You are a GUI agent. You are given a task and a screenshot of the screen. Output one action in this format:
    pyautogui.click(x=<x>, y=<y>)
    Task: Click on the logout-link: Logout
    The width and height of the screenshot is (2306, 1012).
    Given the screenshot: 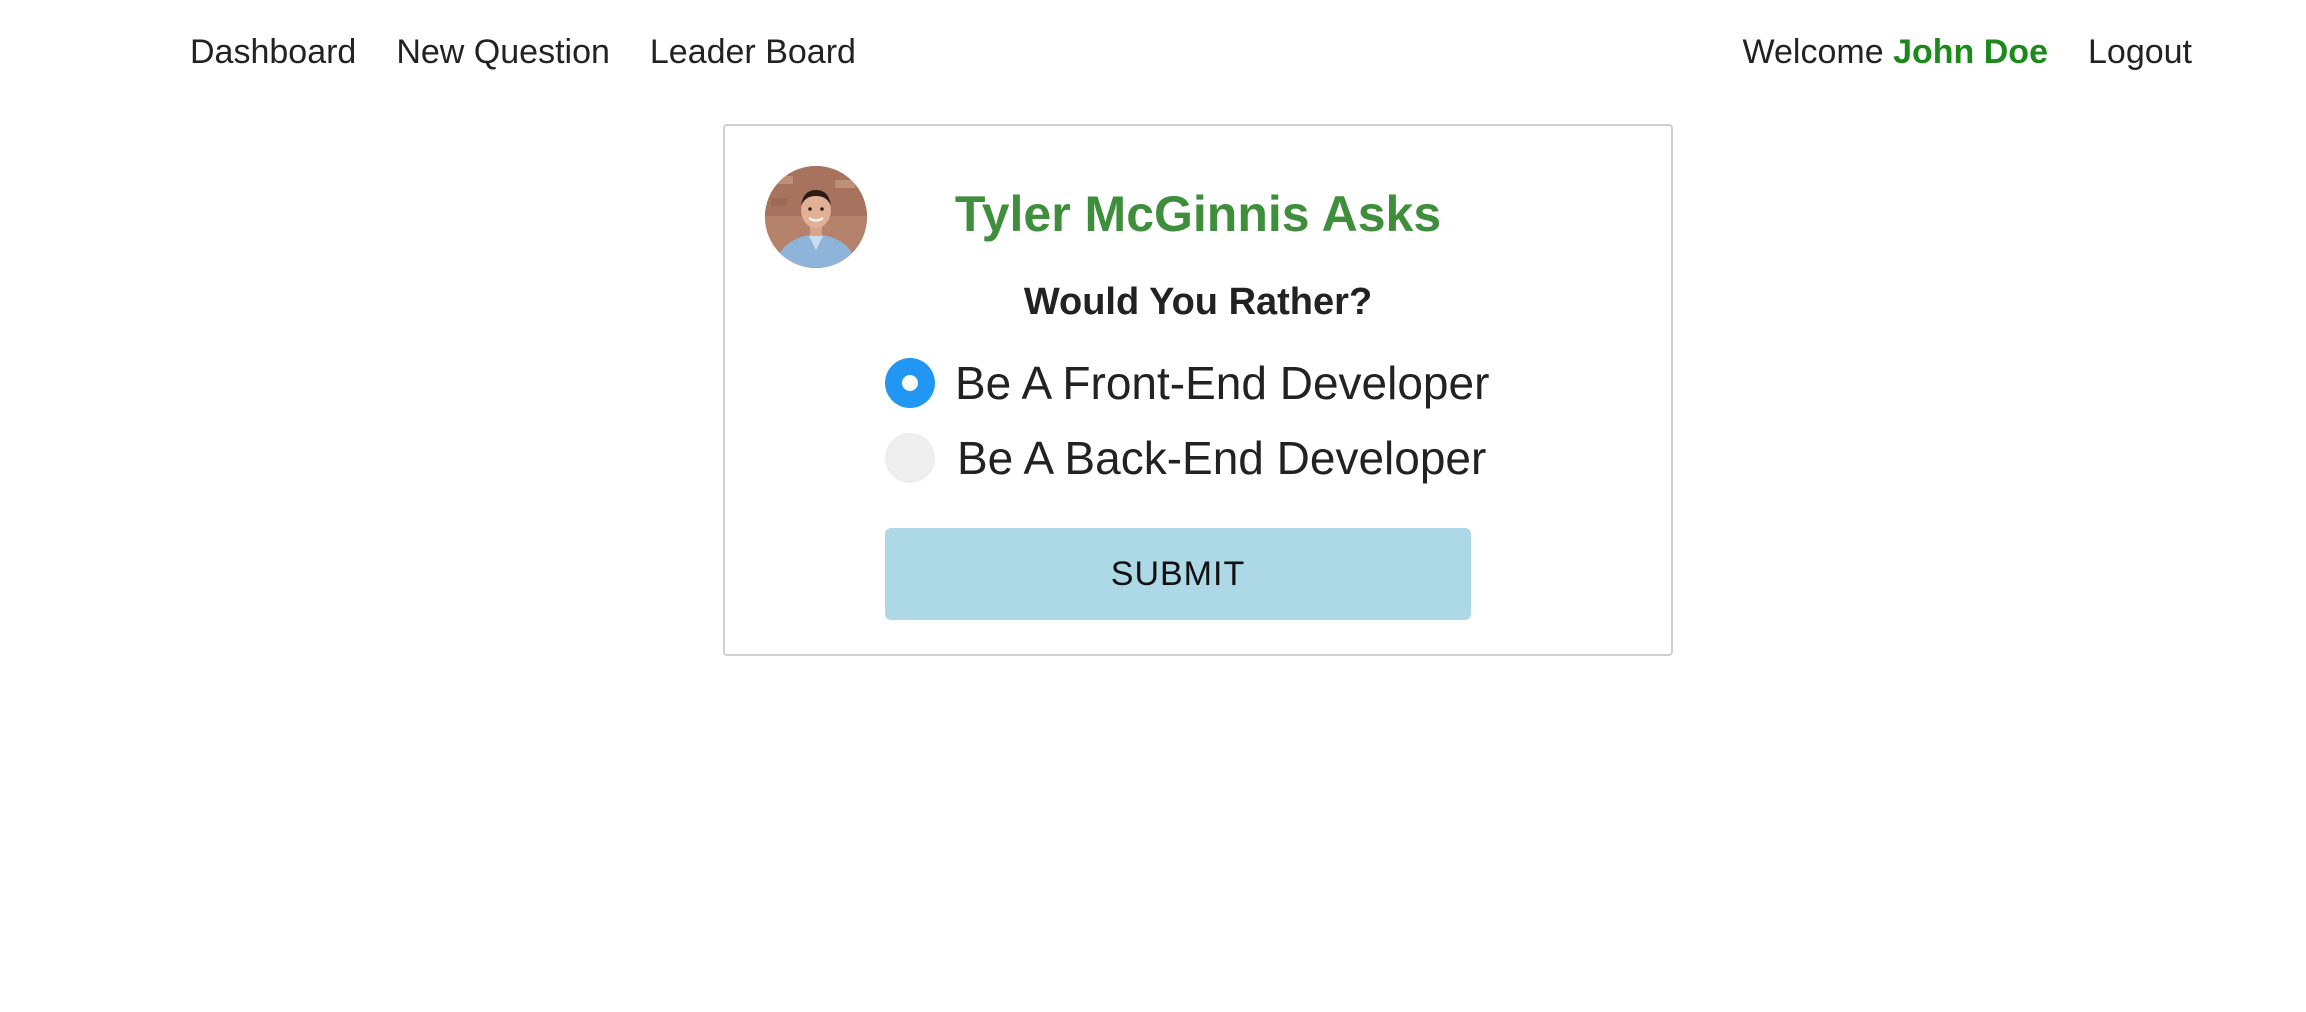 What is the action you would take?
    pyautogui.click(x=2140, y=52)
    